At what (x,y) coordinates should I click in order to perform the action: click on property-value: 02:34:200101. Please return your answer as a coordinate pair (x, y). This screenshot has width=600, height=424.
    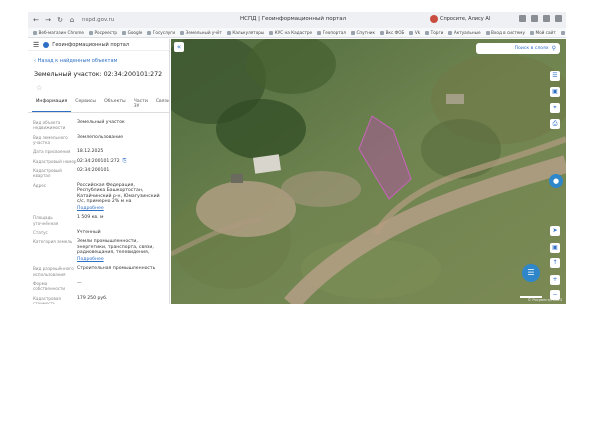
    Looking at the image, I should click on (93, 173).